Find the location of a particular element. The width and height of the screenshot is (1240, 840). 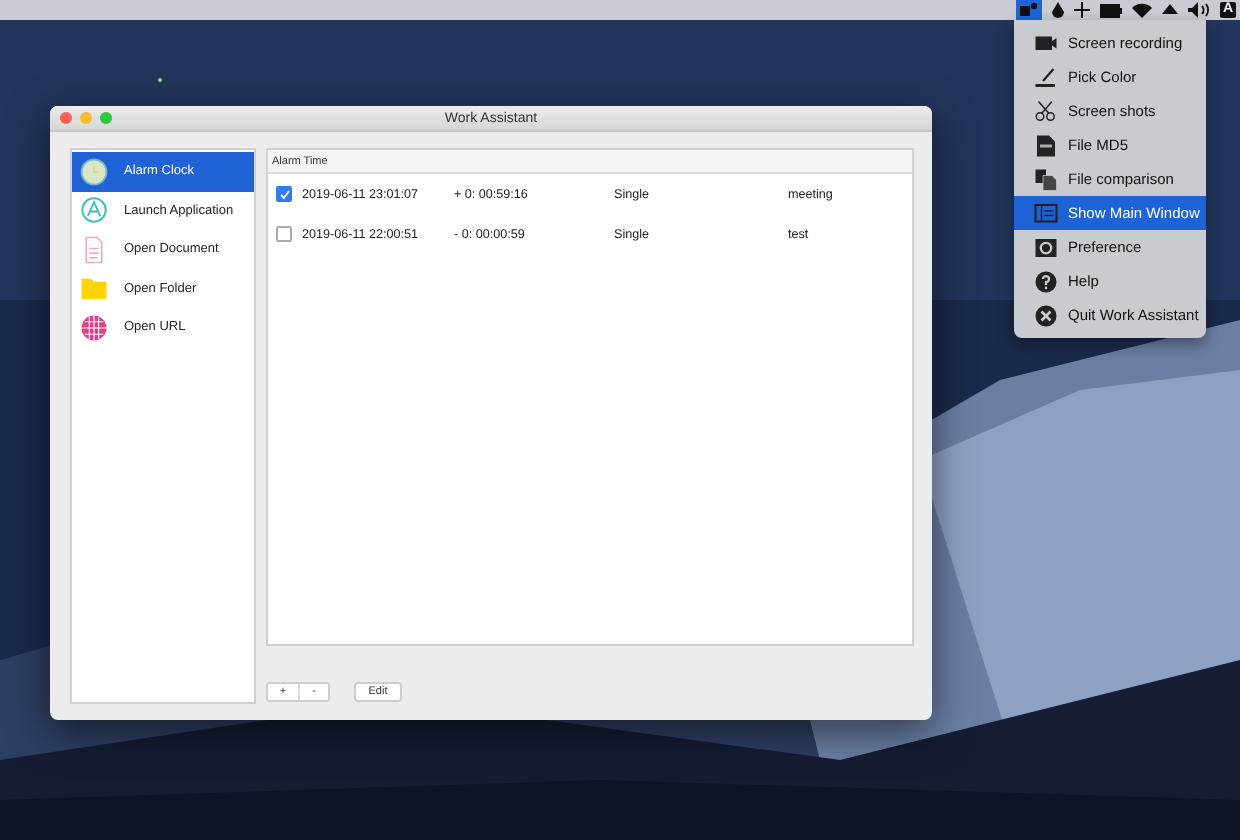

folder-icon is located at coordinates (94, 288).